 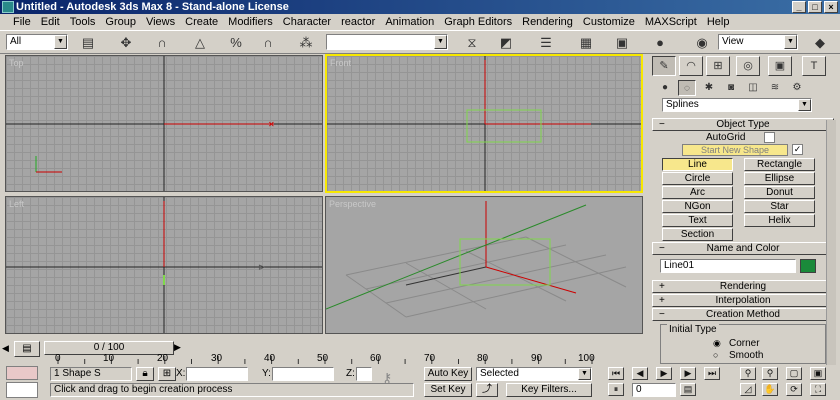 I want to click on menu-views: Views, so click(x=160, y=22).